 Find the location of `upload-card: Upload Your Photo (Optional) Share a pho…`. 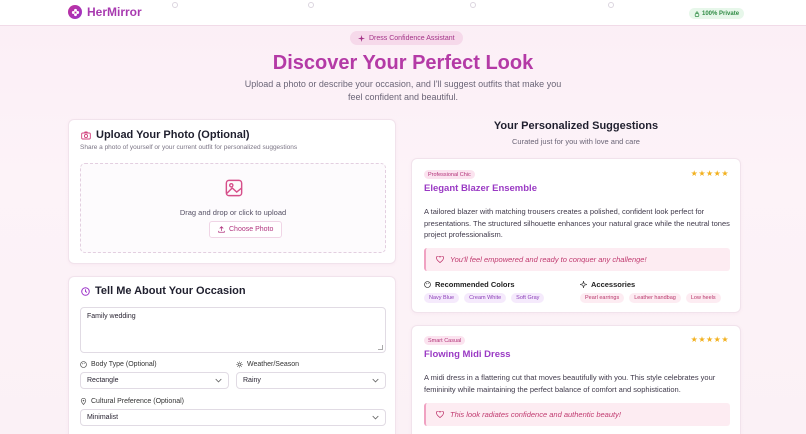

upload-card: Upload Your Photo (Optional) Share a pho… is located at coordinates (232, 191).